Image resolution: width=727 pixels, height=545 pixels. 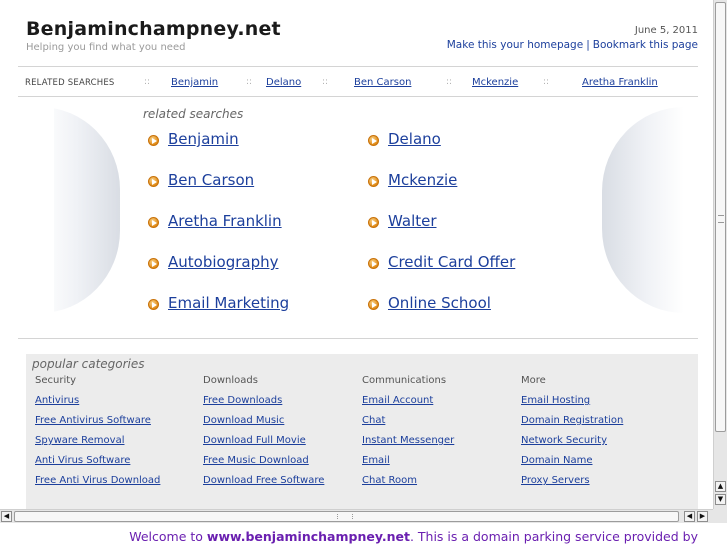 What do you see at coordinates (56, 380) in the screenshot?
I see `category-heading: Security` at bounding box center [56, 380].